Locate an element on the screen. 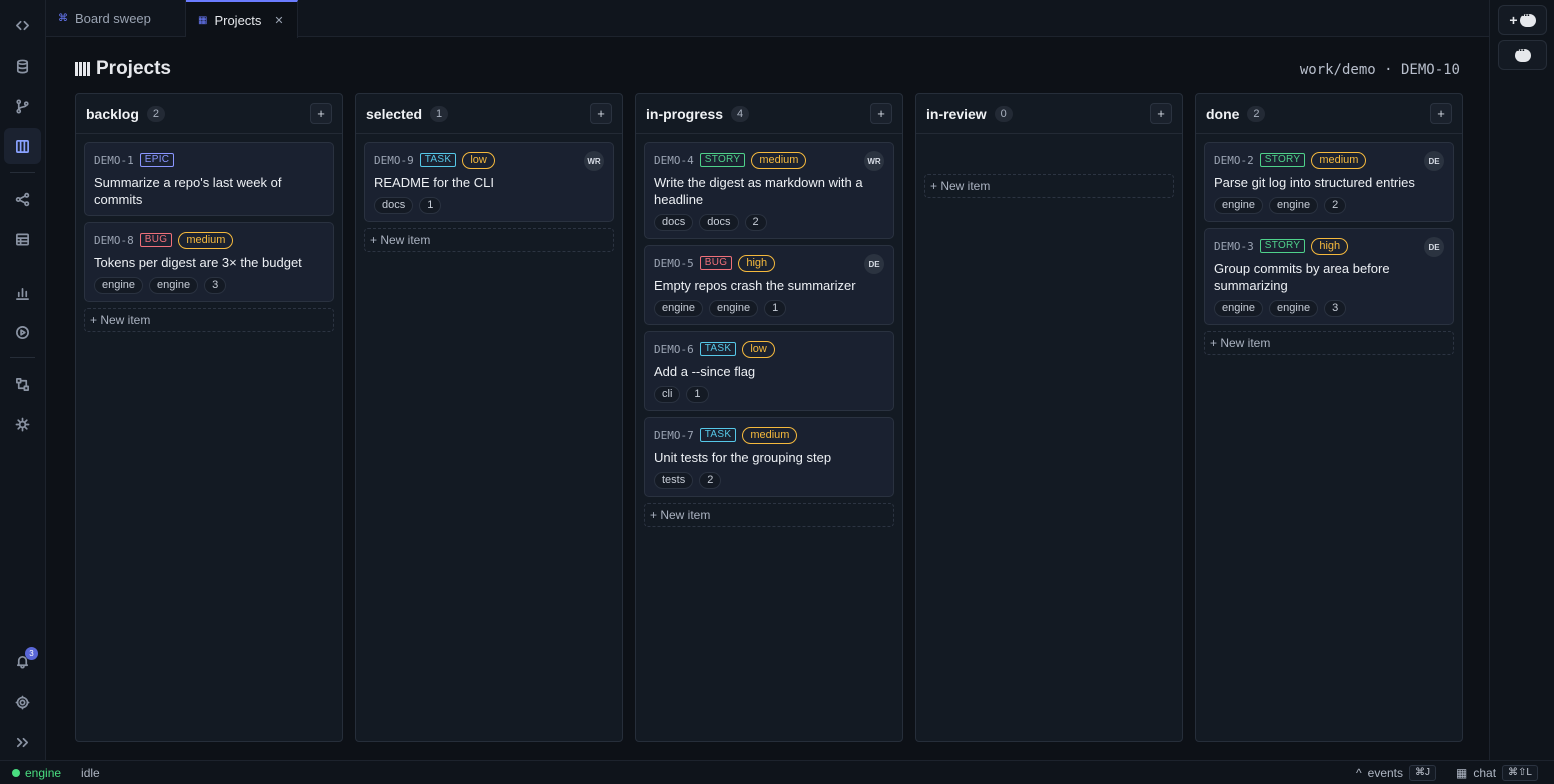 This screenshot has height=784, width=1554. new-chat-button: + is located at coordinates (1522, 20).